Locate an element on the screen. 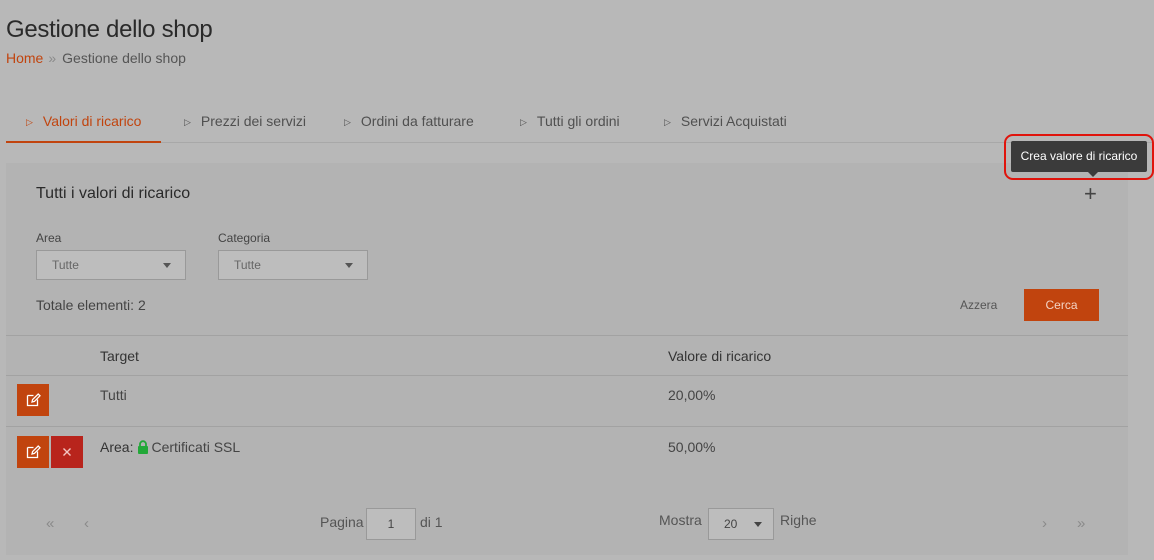 The width and height of the screenshot is (1154, 560). column-header-valore: Valore di ricarico is located at coordinates (720, 356).